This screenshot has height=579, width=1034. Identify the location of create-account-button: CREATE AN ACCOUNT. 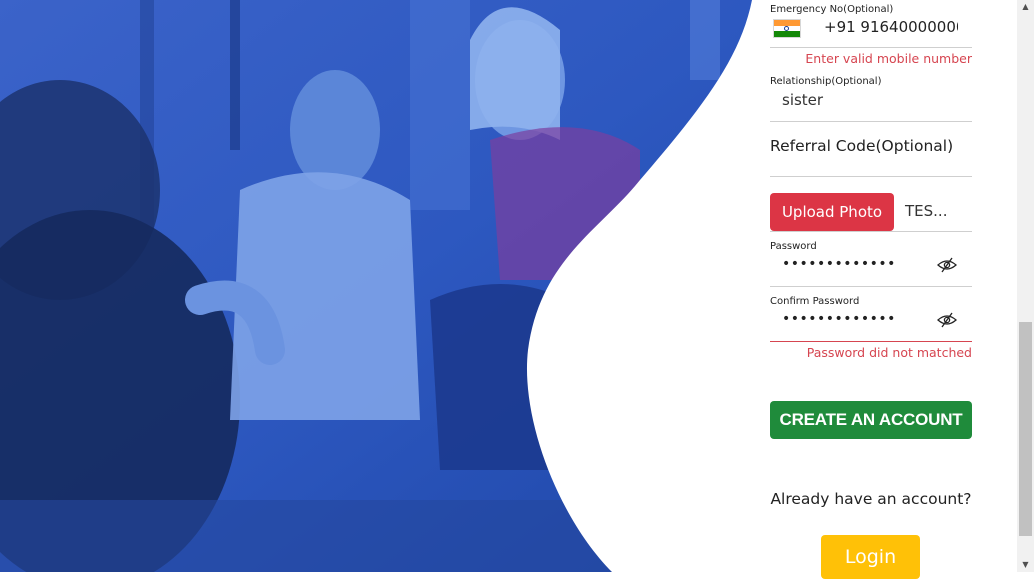
(871, 420).